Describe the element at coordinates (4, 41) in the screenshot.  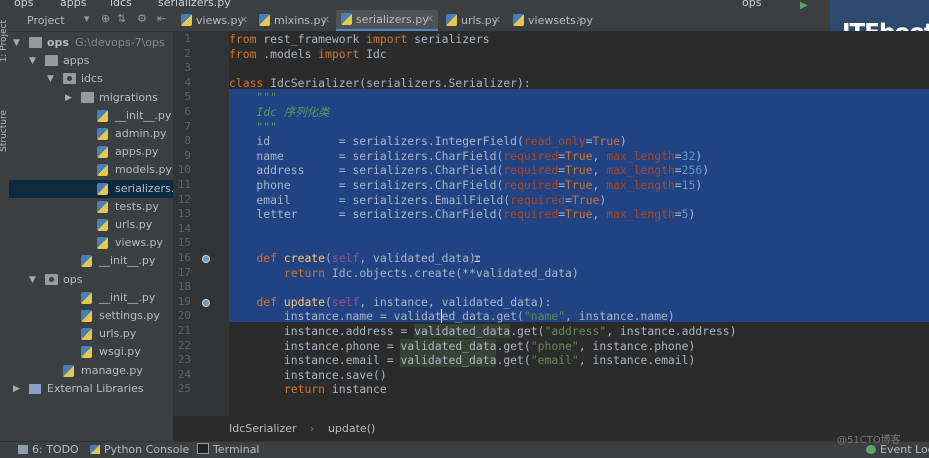
I see `project-tool-button: 1: Project` at that location.